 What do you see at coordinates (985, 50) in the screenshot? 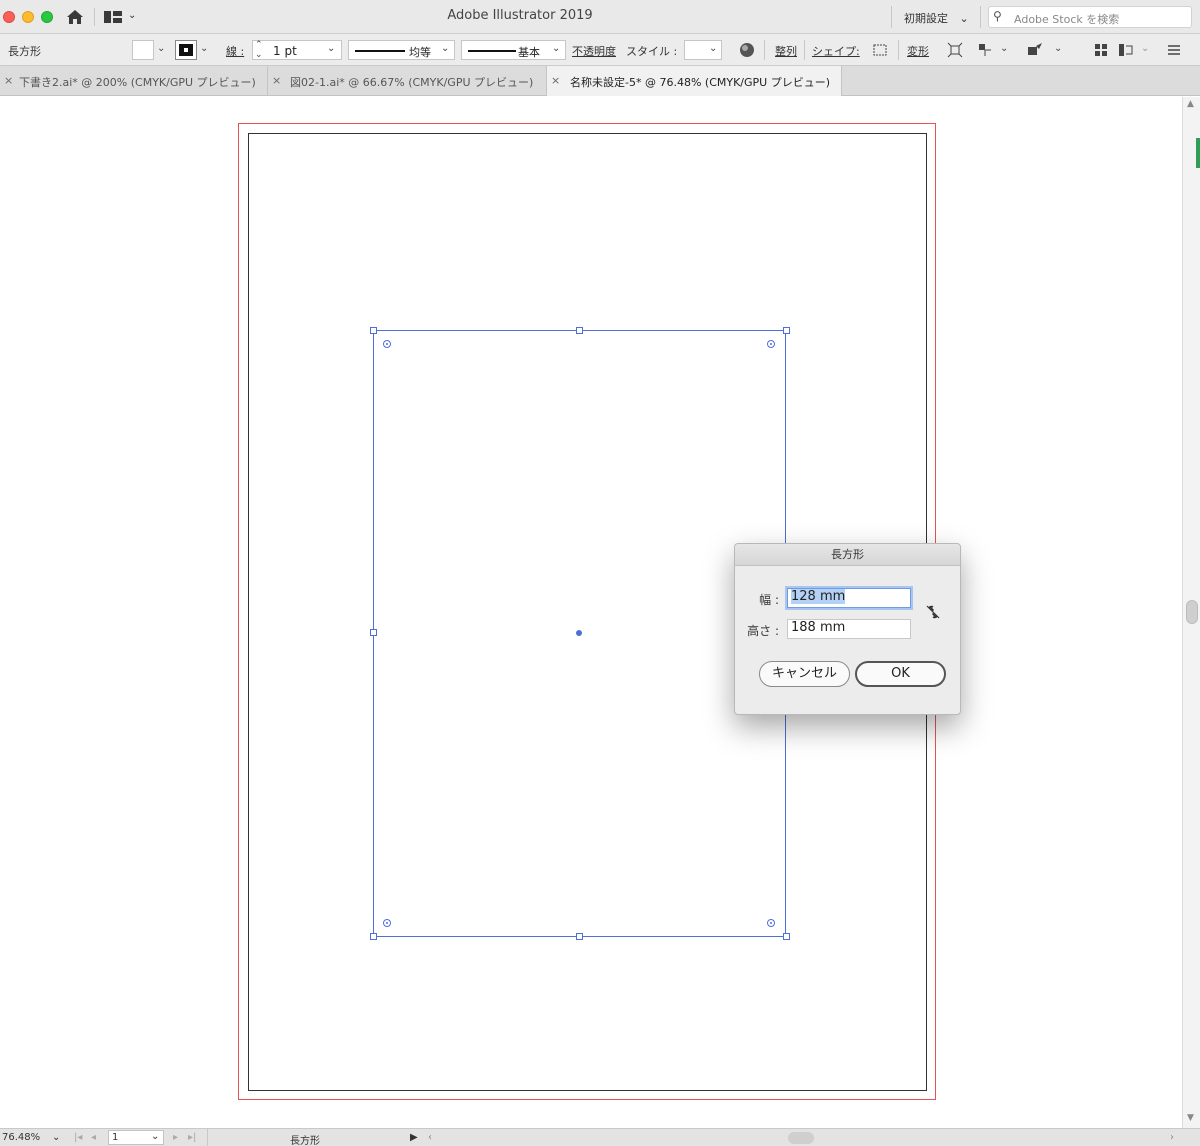
I see `reference-point-icon` at bounding box center [985, 50].